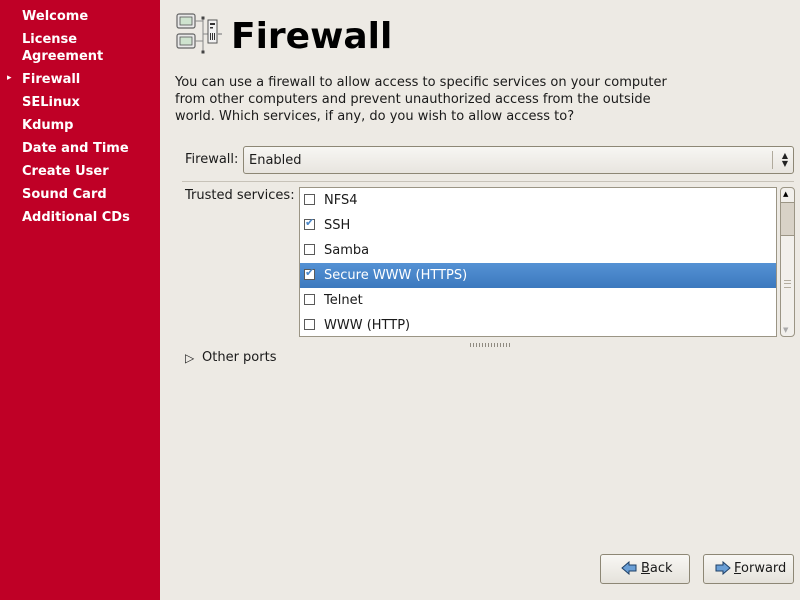 This screenshot has width=800, height=600. I want to click on service-row-samba: Samba, so click(538, 250).